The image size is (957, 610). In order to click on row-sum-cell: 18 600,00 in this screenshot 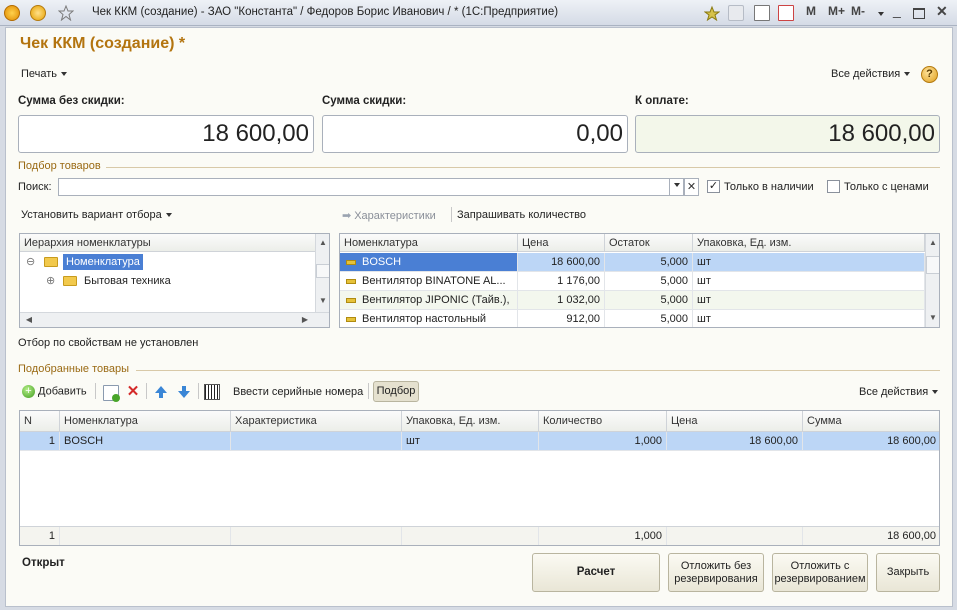, I will do `click(871, 441)`.